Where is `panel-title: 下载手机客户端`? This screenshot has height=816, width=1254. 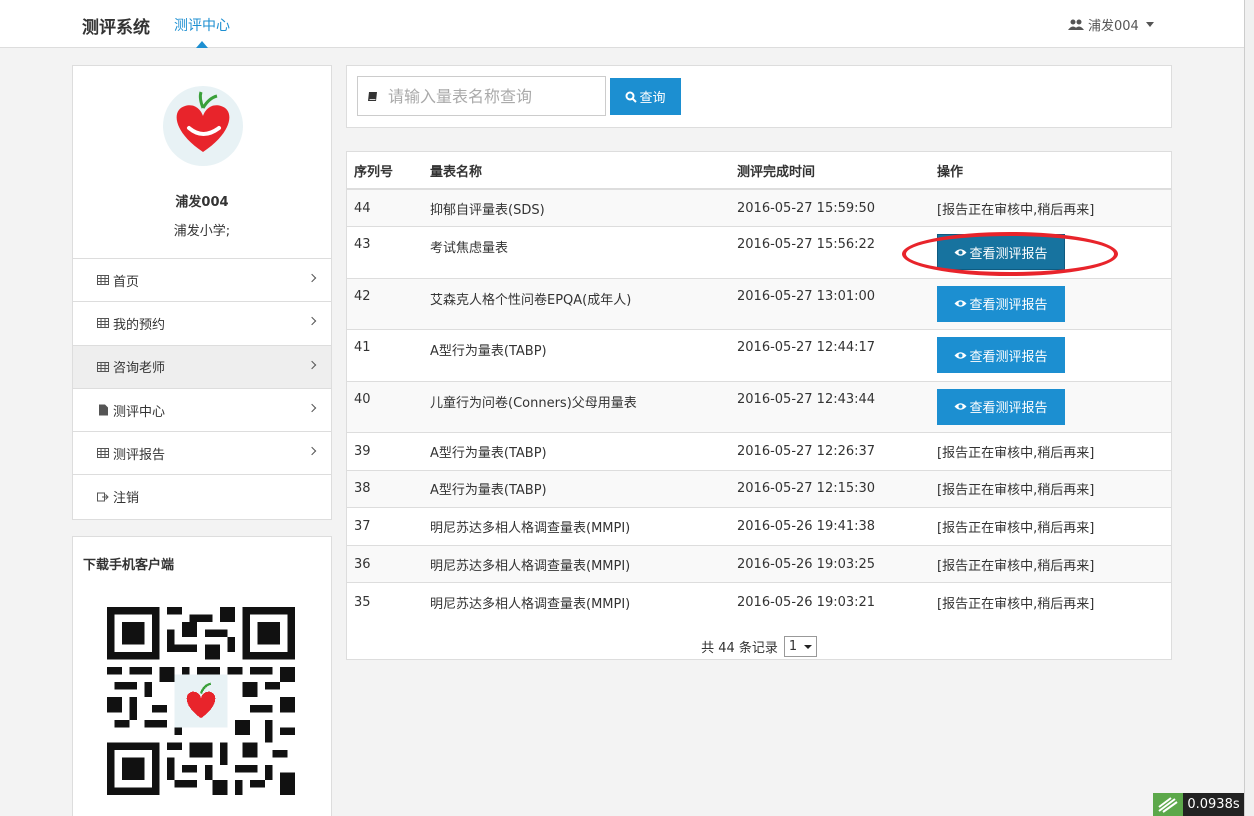
panel-title: 下载手机客户端 is located at coordinates (129, 565).